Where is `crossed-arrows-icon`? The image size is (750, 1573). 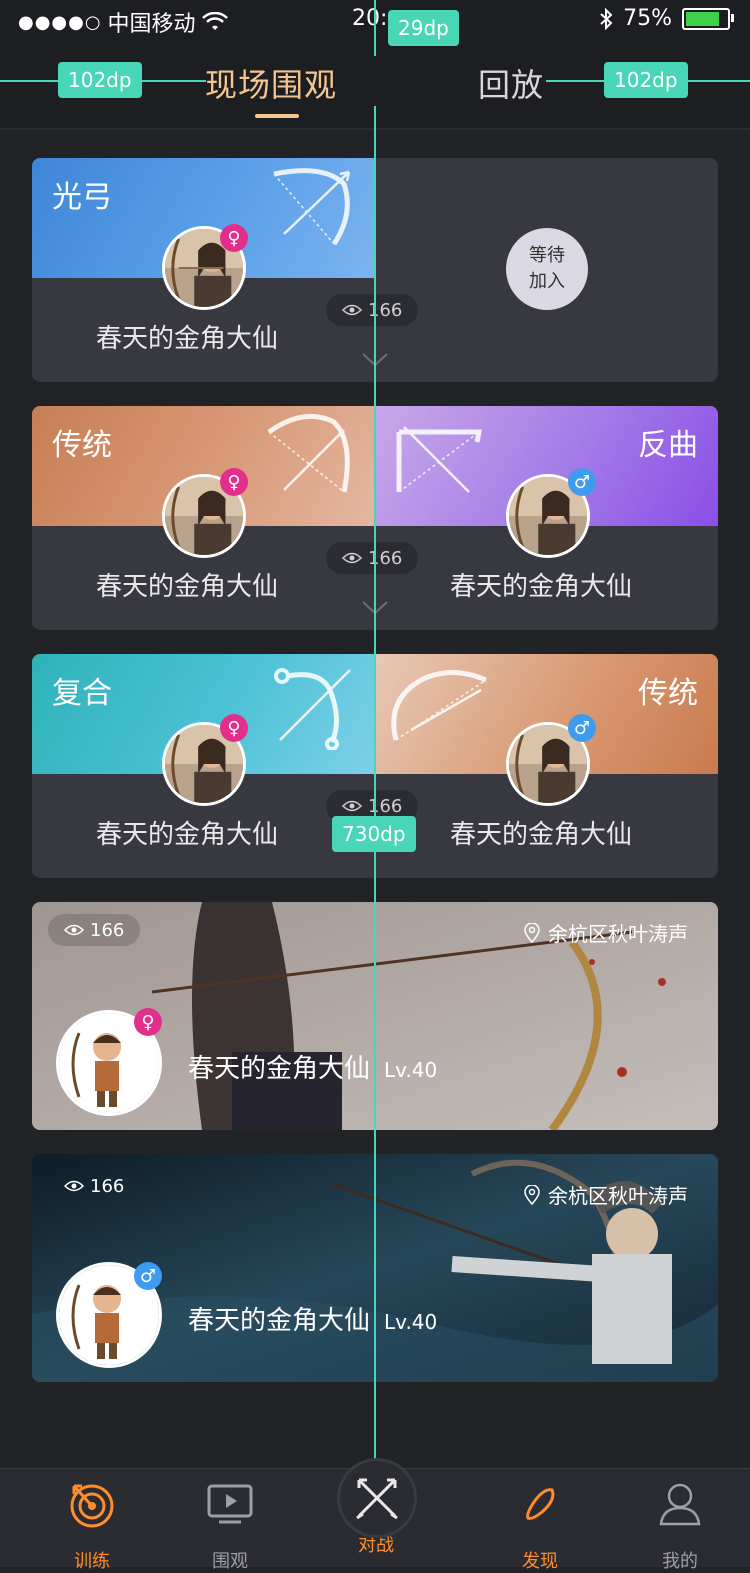 crossed-arrows-icon is located at coordinates (377, 1499).